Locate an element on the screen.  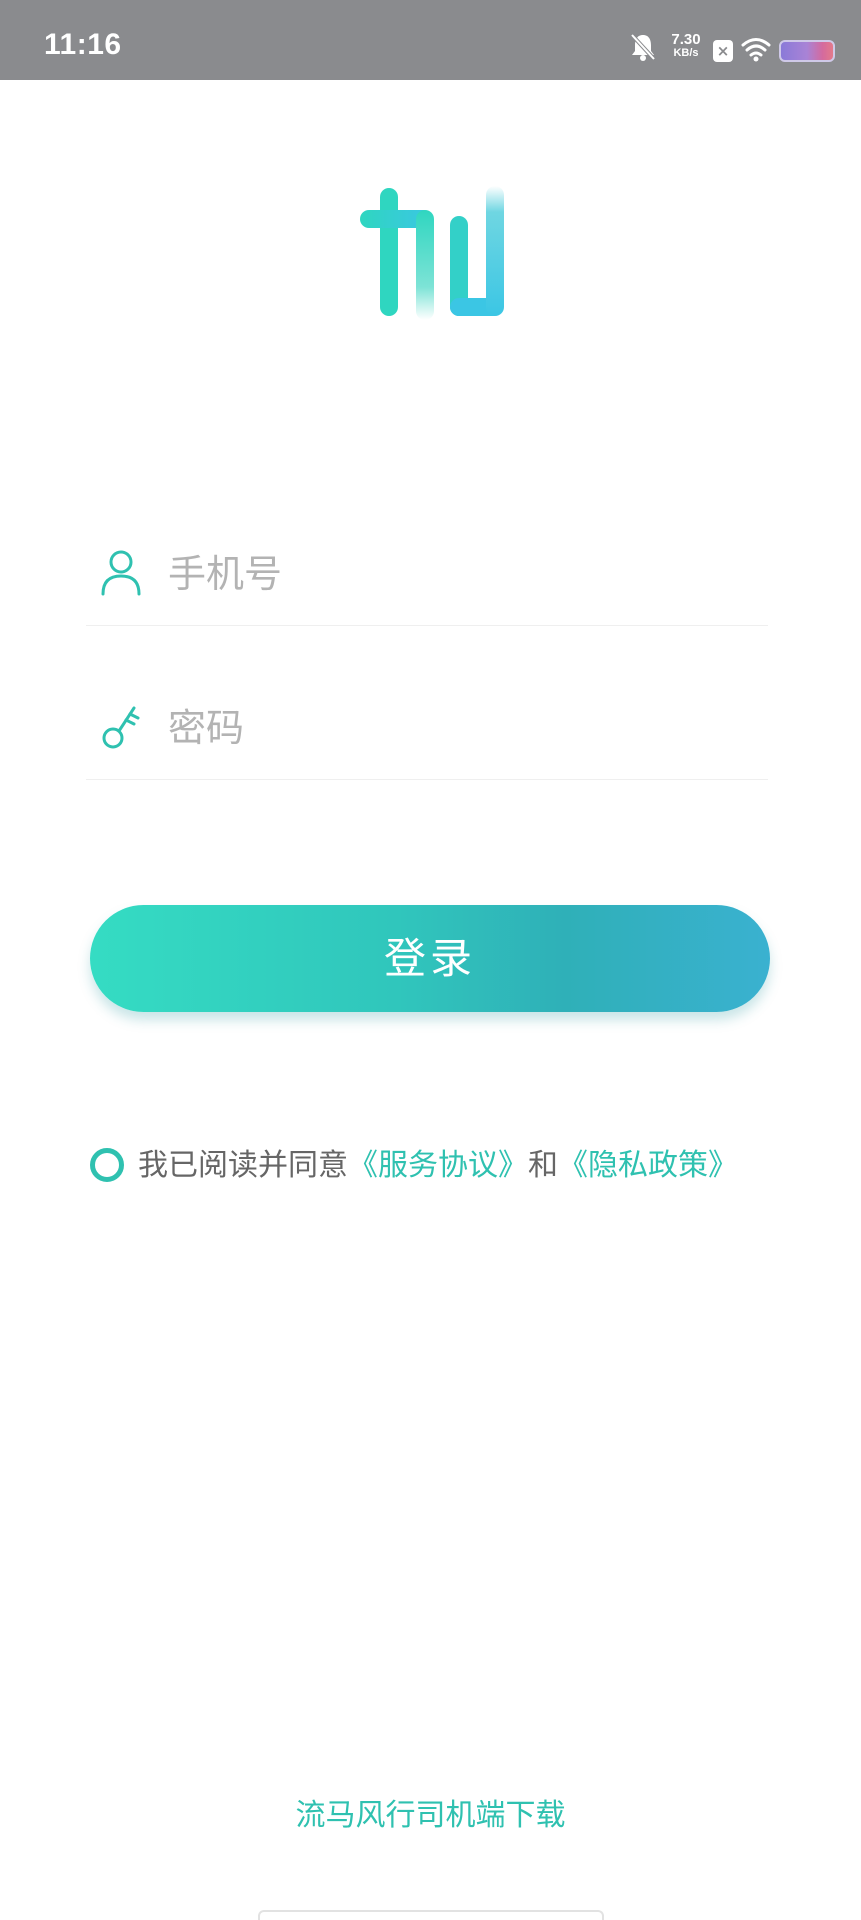
user-icon is located at coordinates (121, 573).